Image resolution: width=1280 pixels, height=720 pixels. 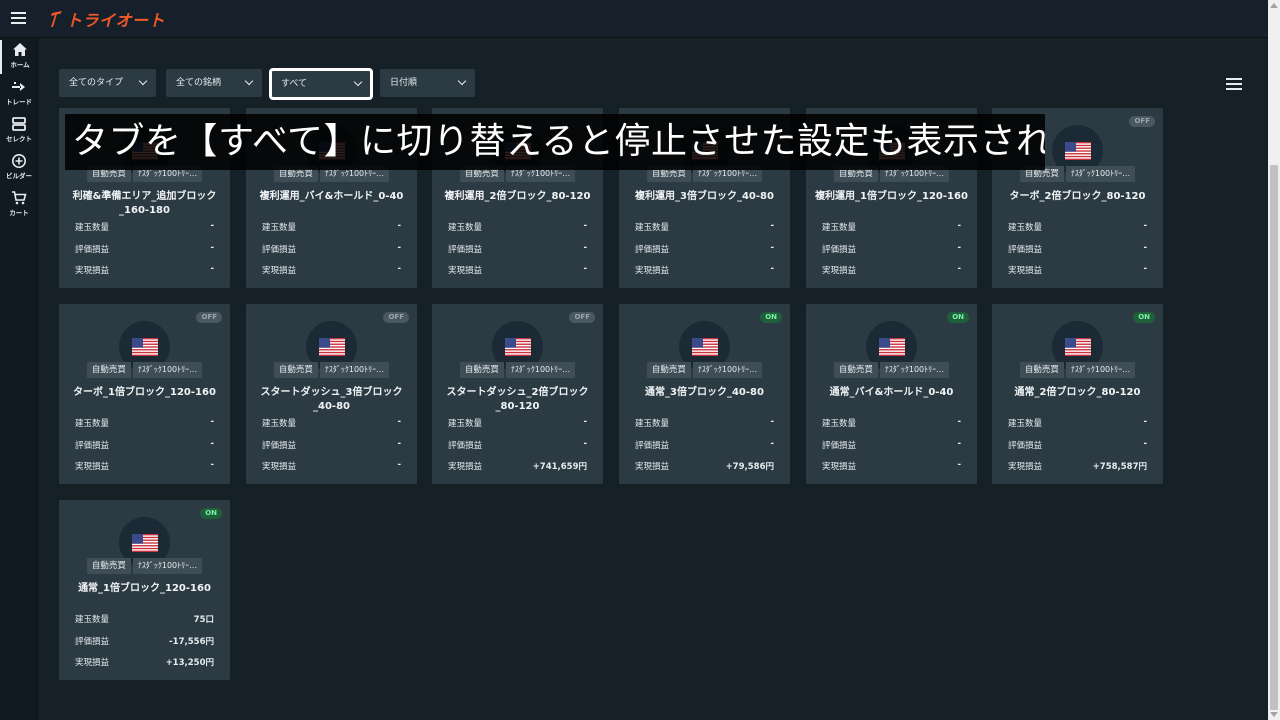 What do you see at coordinates (1274, 5) in the screenshot?
I see `scroll-up-arrow-icon` at bounding box center [1274, 5].